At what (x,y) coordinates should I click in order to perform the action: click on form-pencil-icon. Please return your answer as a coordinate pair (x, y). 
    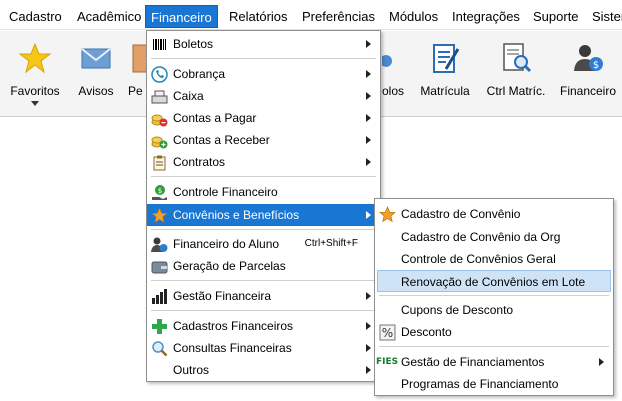
    Looking at the image, I should click on (446, 58).